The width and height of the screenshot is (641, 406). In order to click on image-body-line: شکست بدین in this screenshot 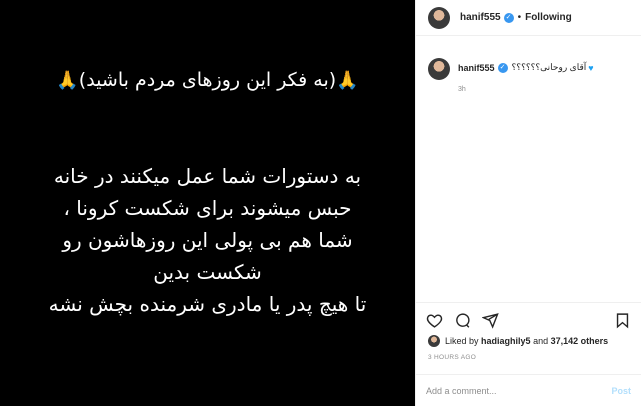, I will do `click(207, 272)`.